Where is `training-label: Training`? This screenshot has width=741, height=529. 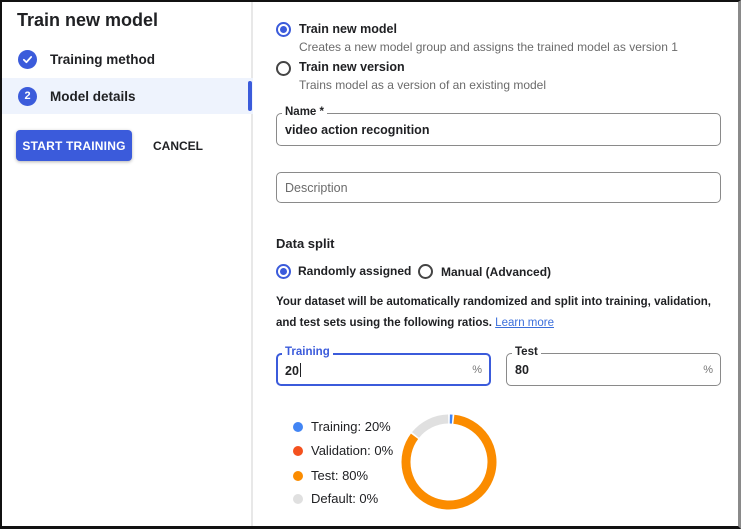
training-label: Training is located at coordinates (307, 352).